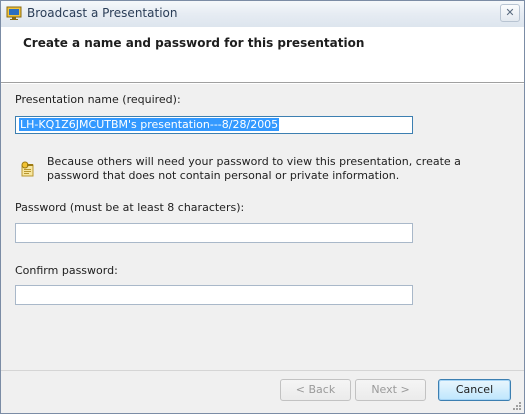  I want to click on window-title: Broadcast a Presentation, so click(102, 13).